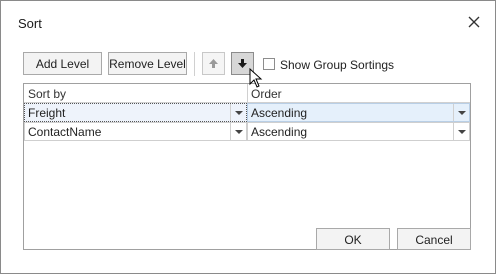  I want to click on dialog-title: Sort, so click(30, 23).